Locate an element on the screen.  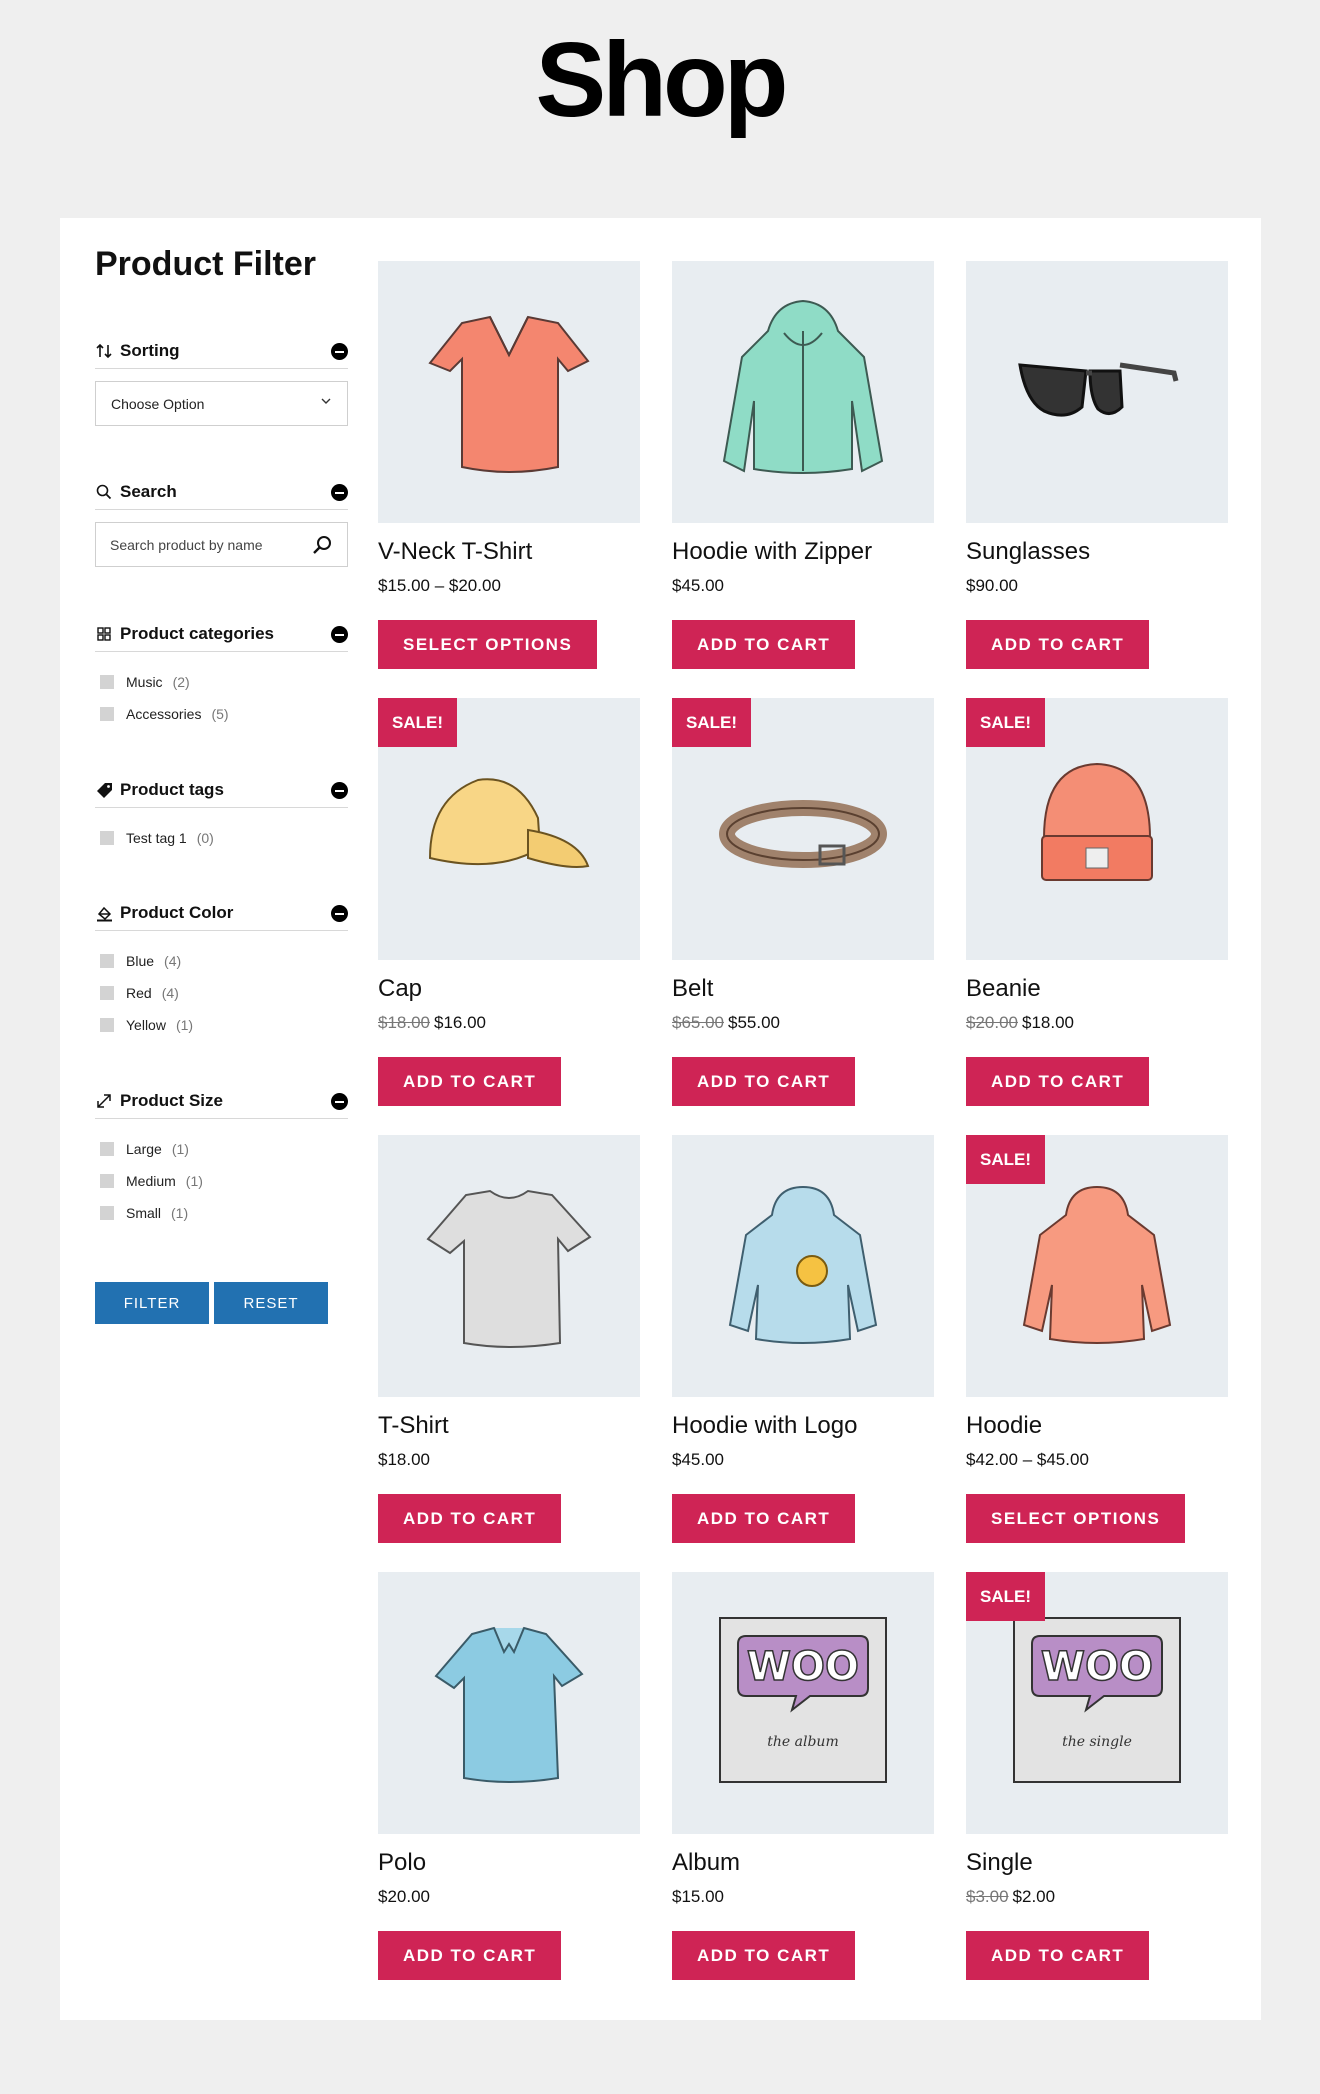
current-price: $15.00 – $20.00 is located at coordinates (439, 585).